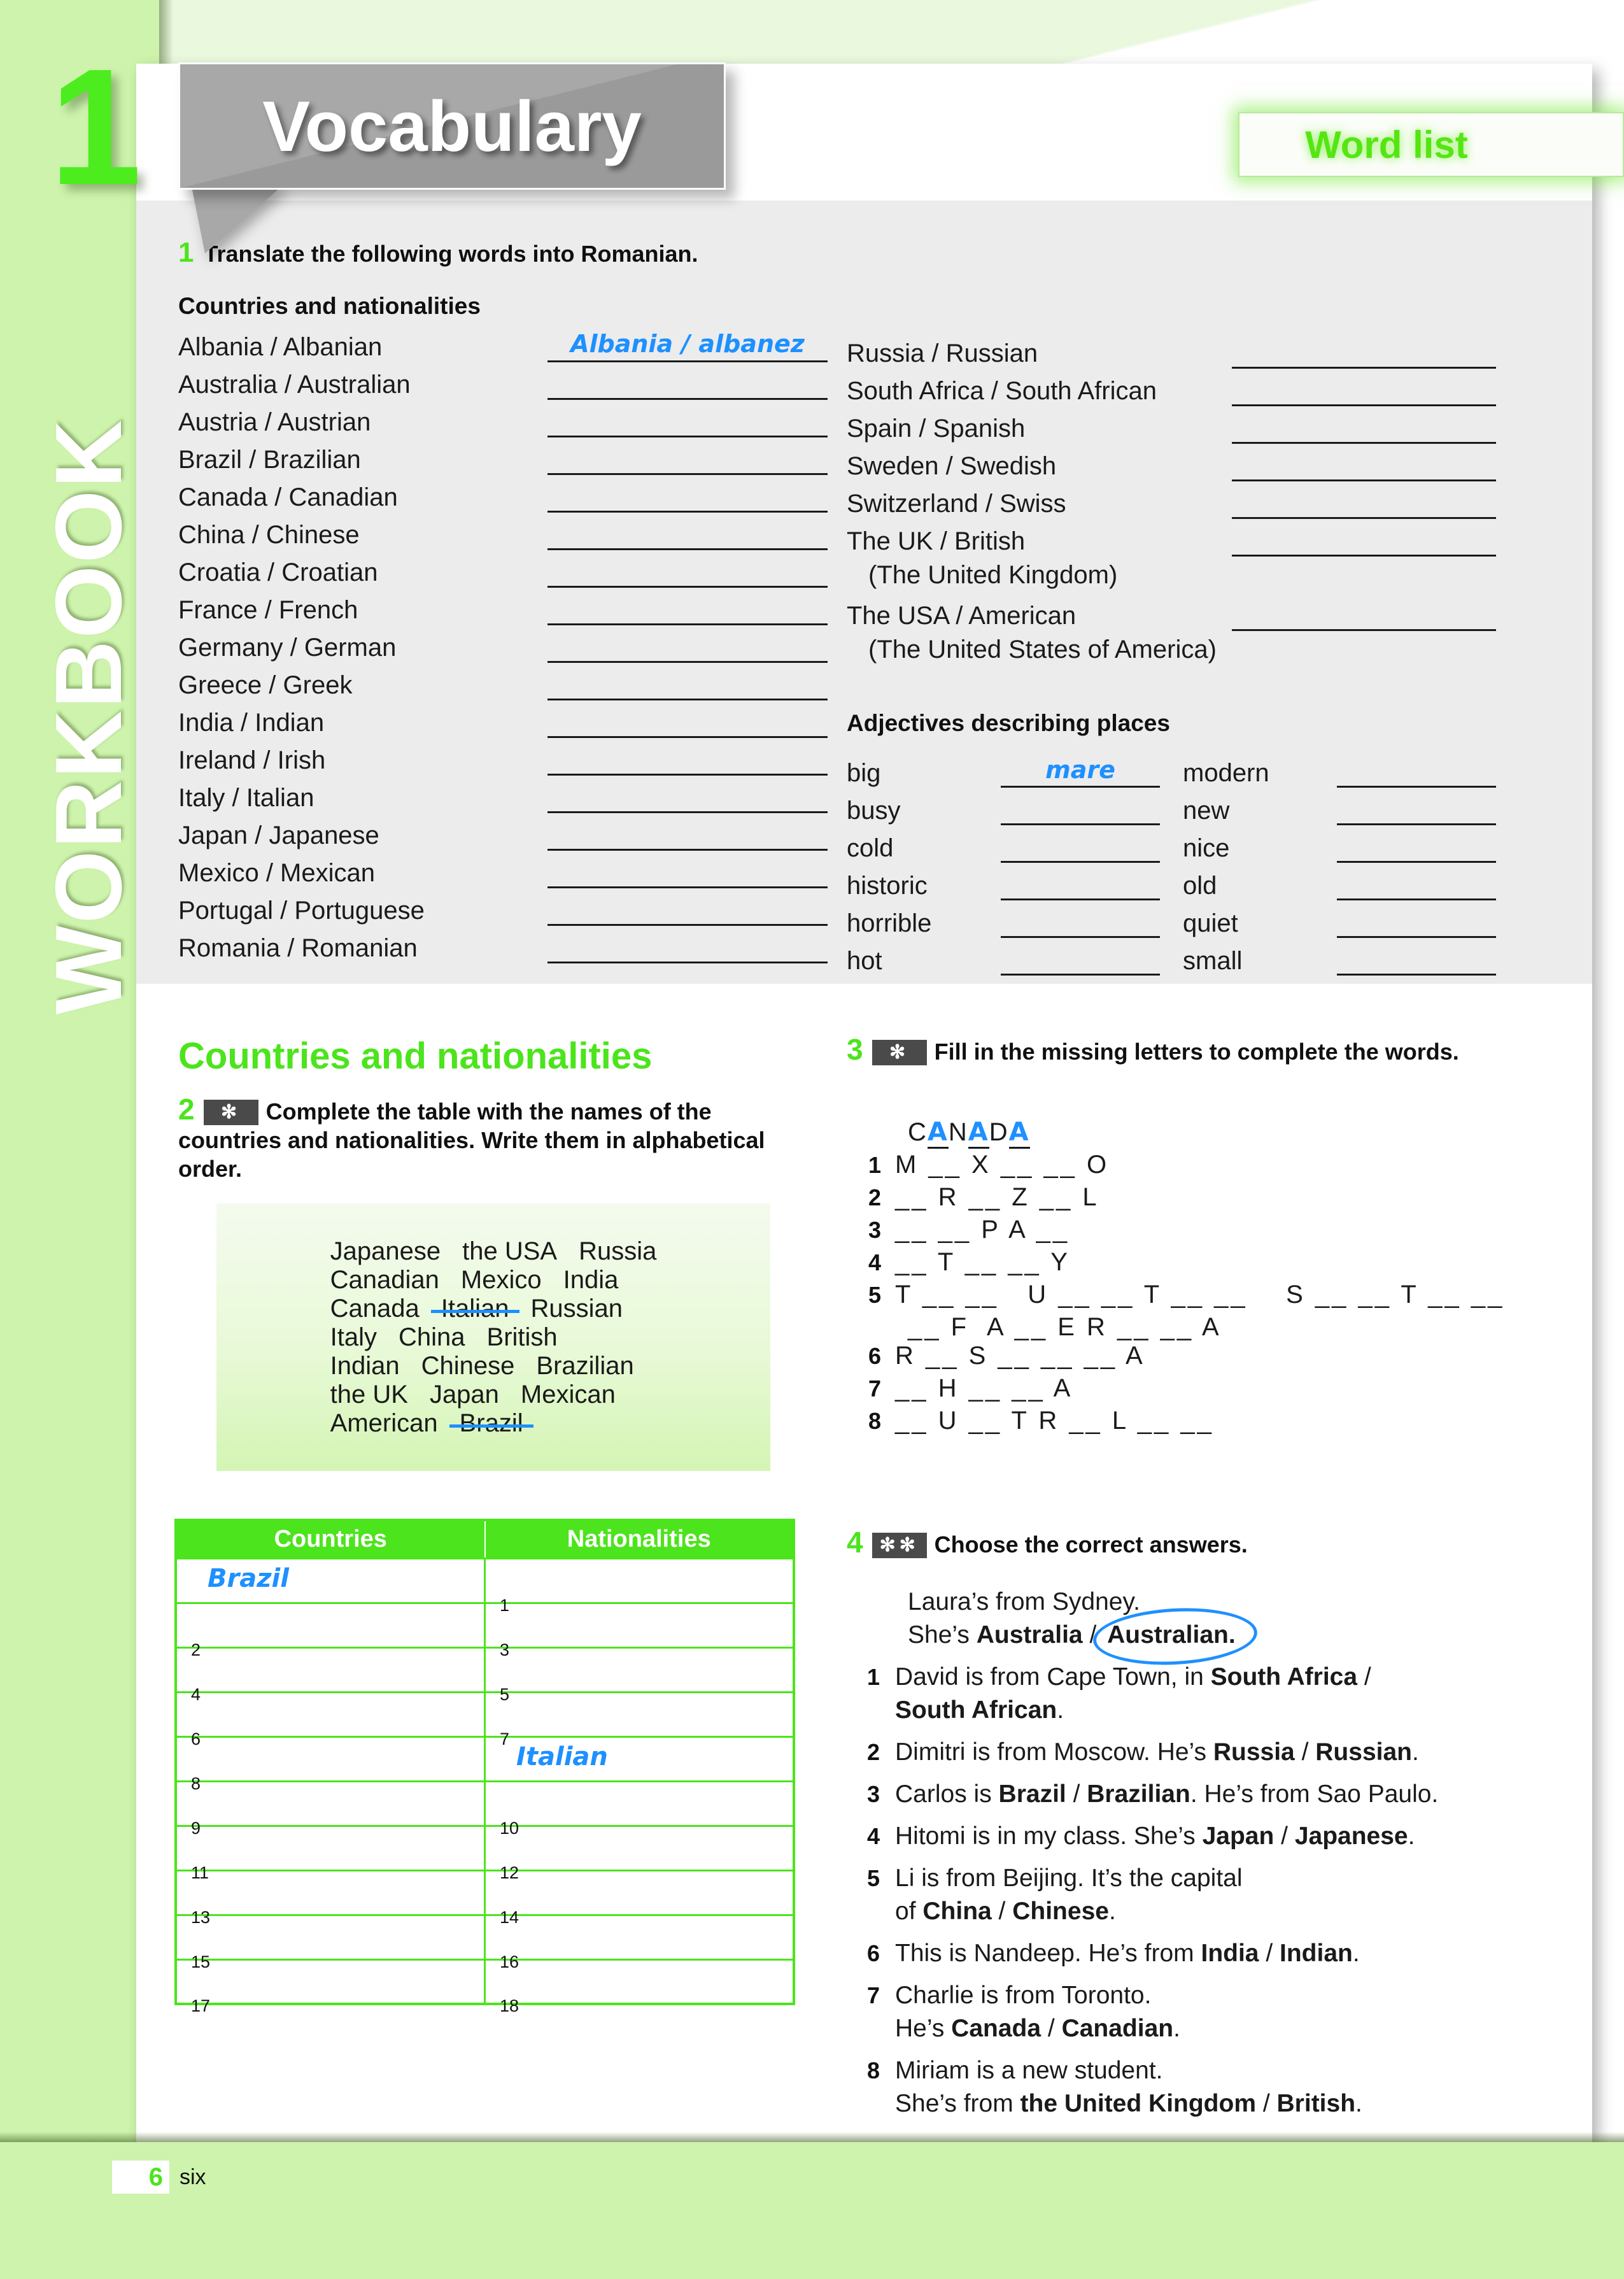 Image resolution: width=1624 pixels, height=2279 pixels. Describe the element at coordinates (330, 1942) in the screenshot. I see `table-cell: 15` at that location.